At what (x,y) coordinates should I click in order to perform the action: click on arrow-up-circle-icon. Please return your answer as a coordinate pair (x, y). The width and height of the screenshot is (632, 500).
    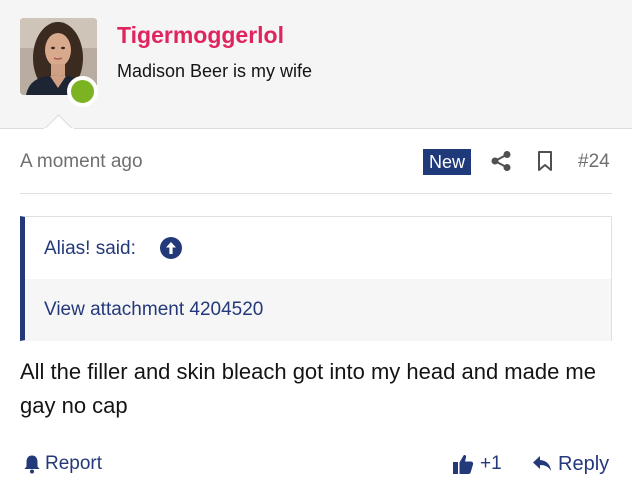
    Looking at the image, I should click on (171, 248).